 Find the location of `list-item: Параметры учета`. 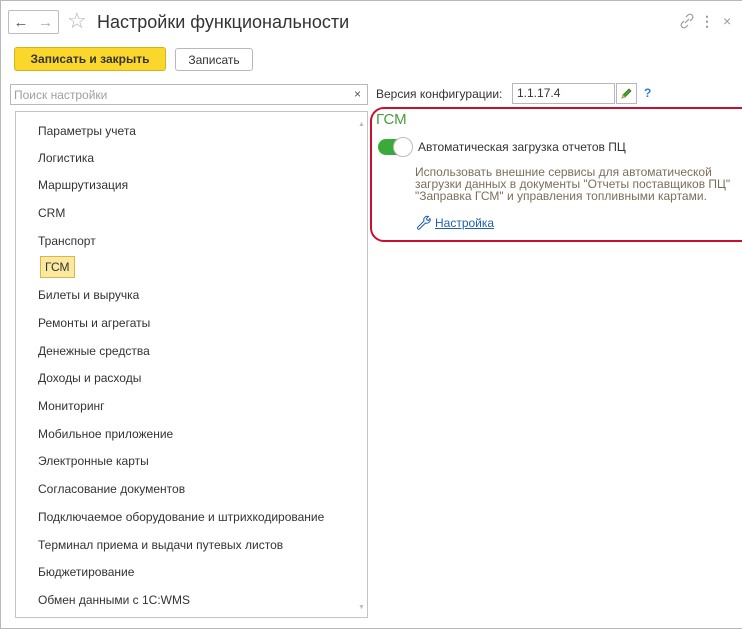

list-item: Параметры учета is located at coordinates (87, 131).